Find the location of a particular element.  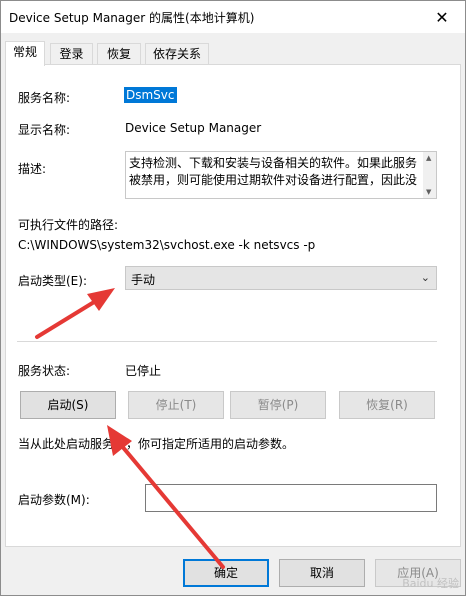

resume-button: 恢复(R) is located at coordinates (387, 405).